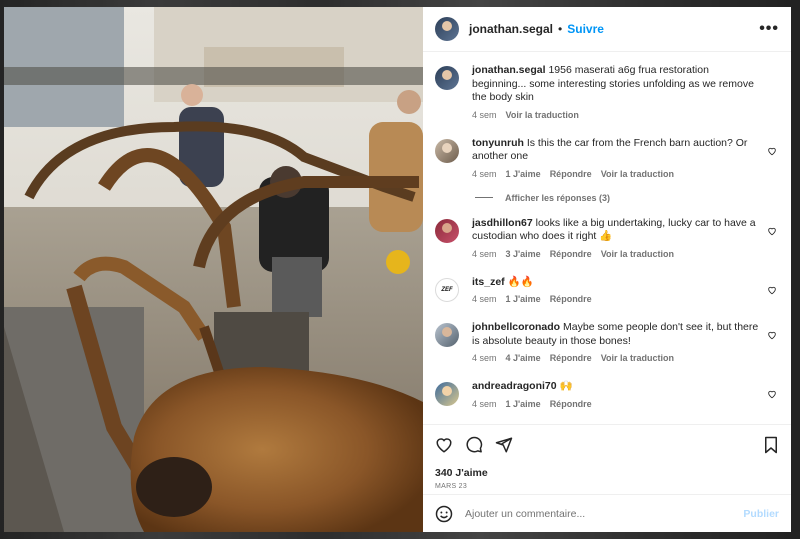 Image resolution: width=800 pixels, height=539 pixels. What do you see at coordinates (484, 115) in the screenshot?
I see `caption-time: 4 sem` at bounding box center [484, 115].